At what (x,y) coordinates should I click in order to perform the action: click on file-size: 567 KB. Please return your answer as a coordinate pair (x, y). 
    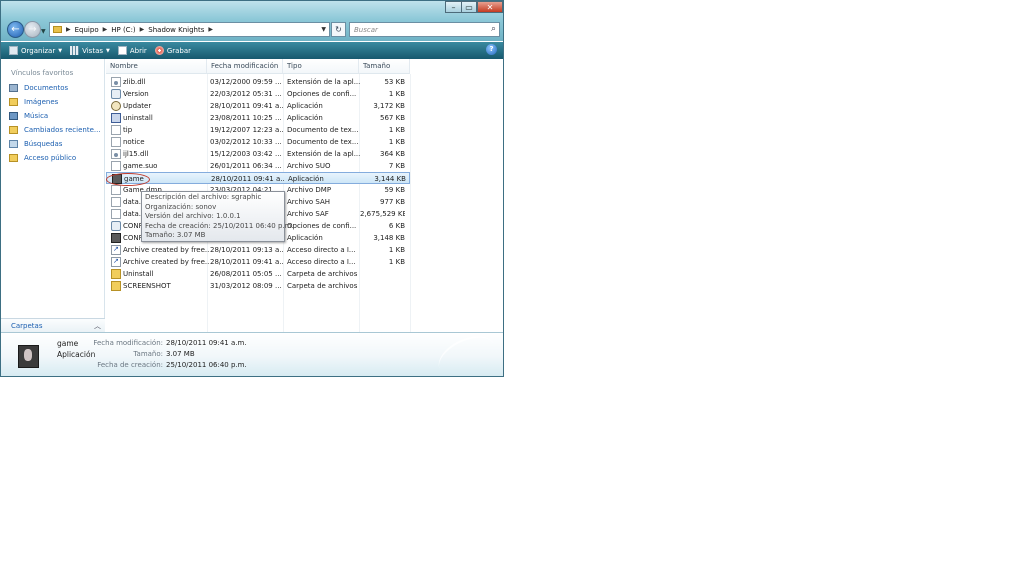
    Looking at the image, I should click on (392, 118).